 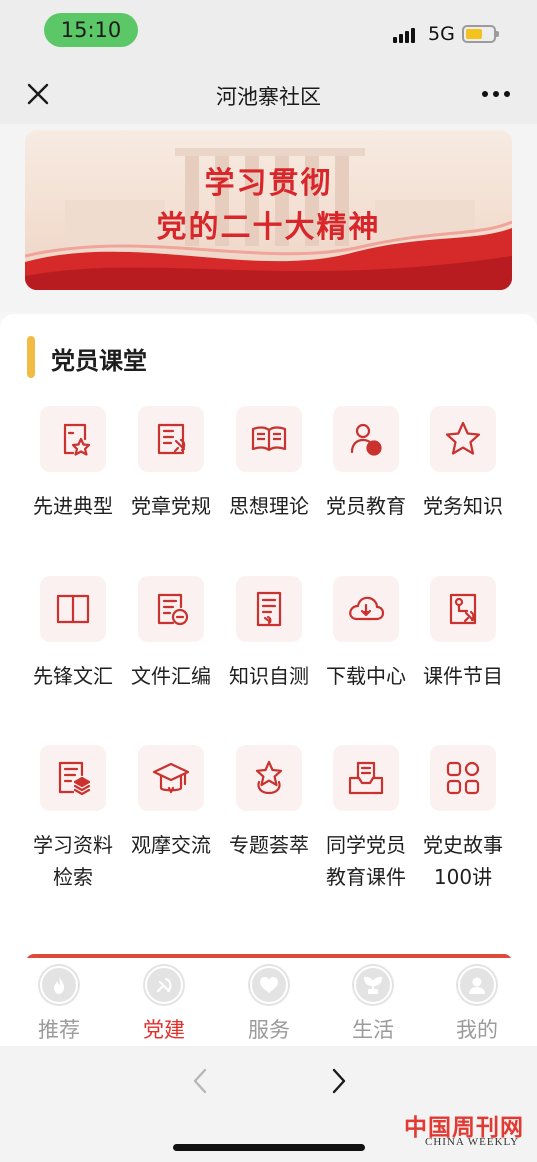 I want to click on chevron-left-icon, so click(x=201, y=1081).